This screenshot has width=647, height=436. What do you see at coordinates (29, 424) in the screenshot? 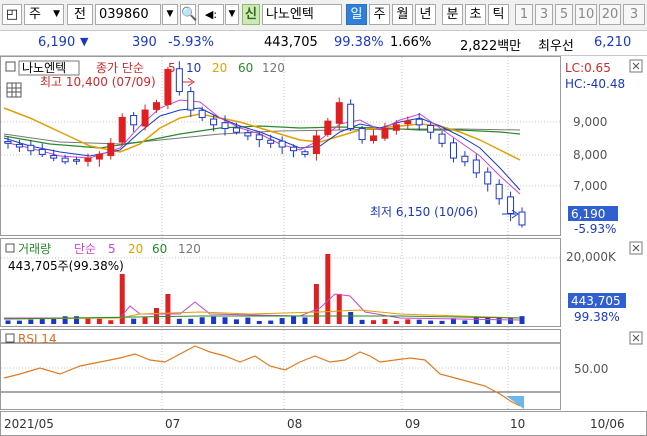
I see `x-label-2021-05: 2021/05` at bounding box center [29, 424].